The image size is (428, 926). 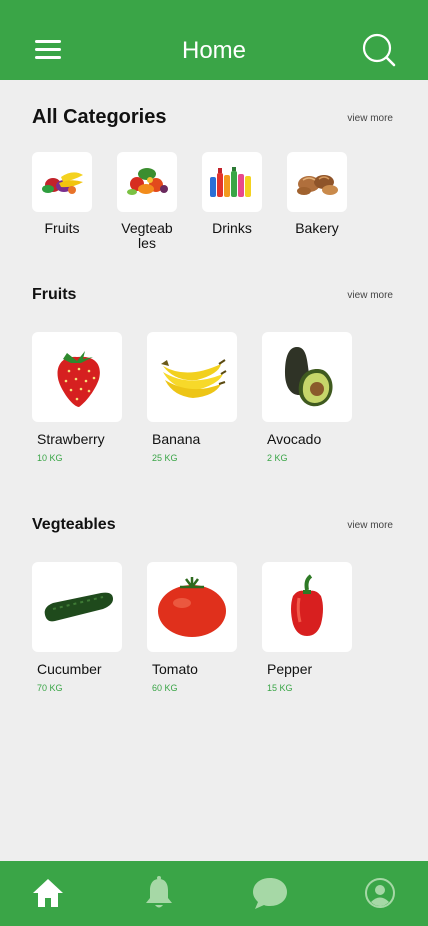 What do you see at coordinates (280, 688) in the screenshot?
I see `product-weight: 15 KG` at bounding box center [280, 688].